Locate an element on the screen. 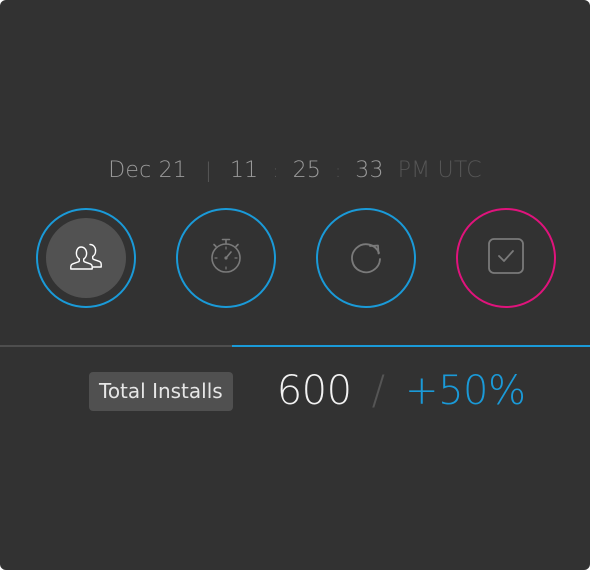  timezone-label: PM UTC is located at coordinates (439, 170).